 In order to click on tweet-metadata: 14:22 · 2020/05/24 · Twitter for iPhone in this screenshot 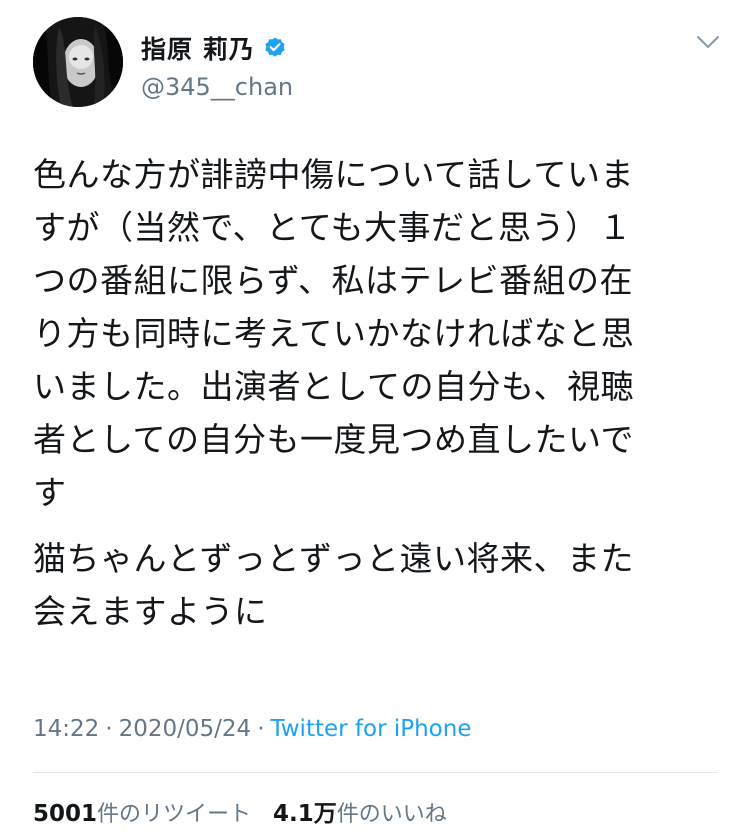, I will do `click(252, 729)`.